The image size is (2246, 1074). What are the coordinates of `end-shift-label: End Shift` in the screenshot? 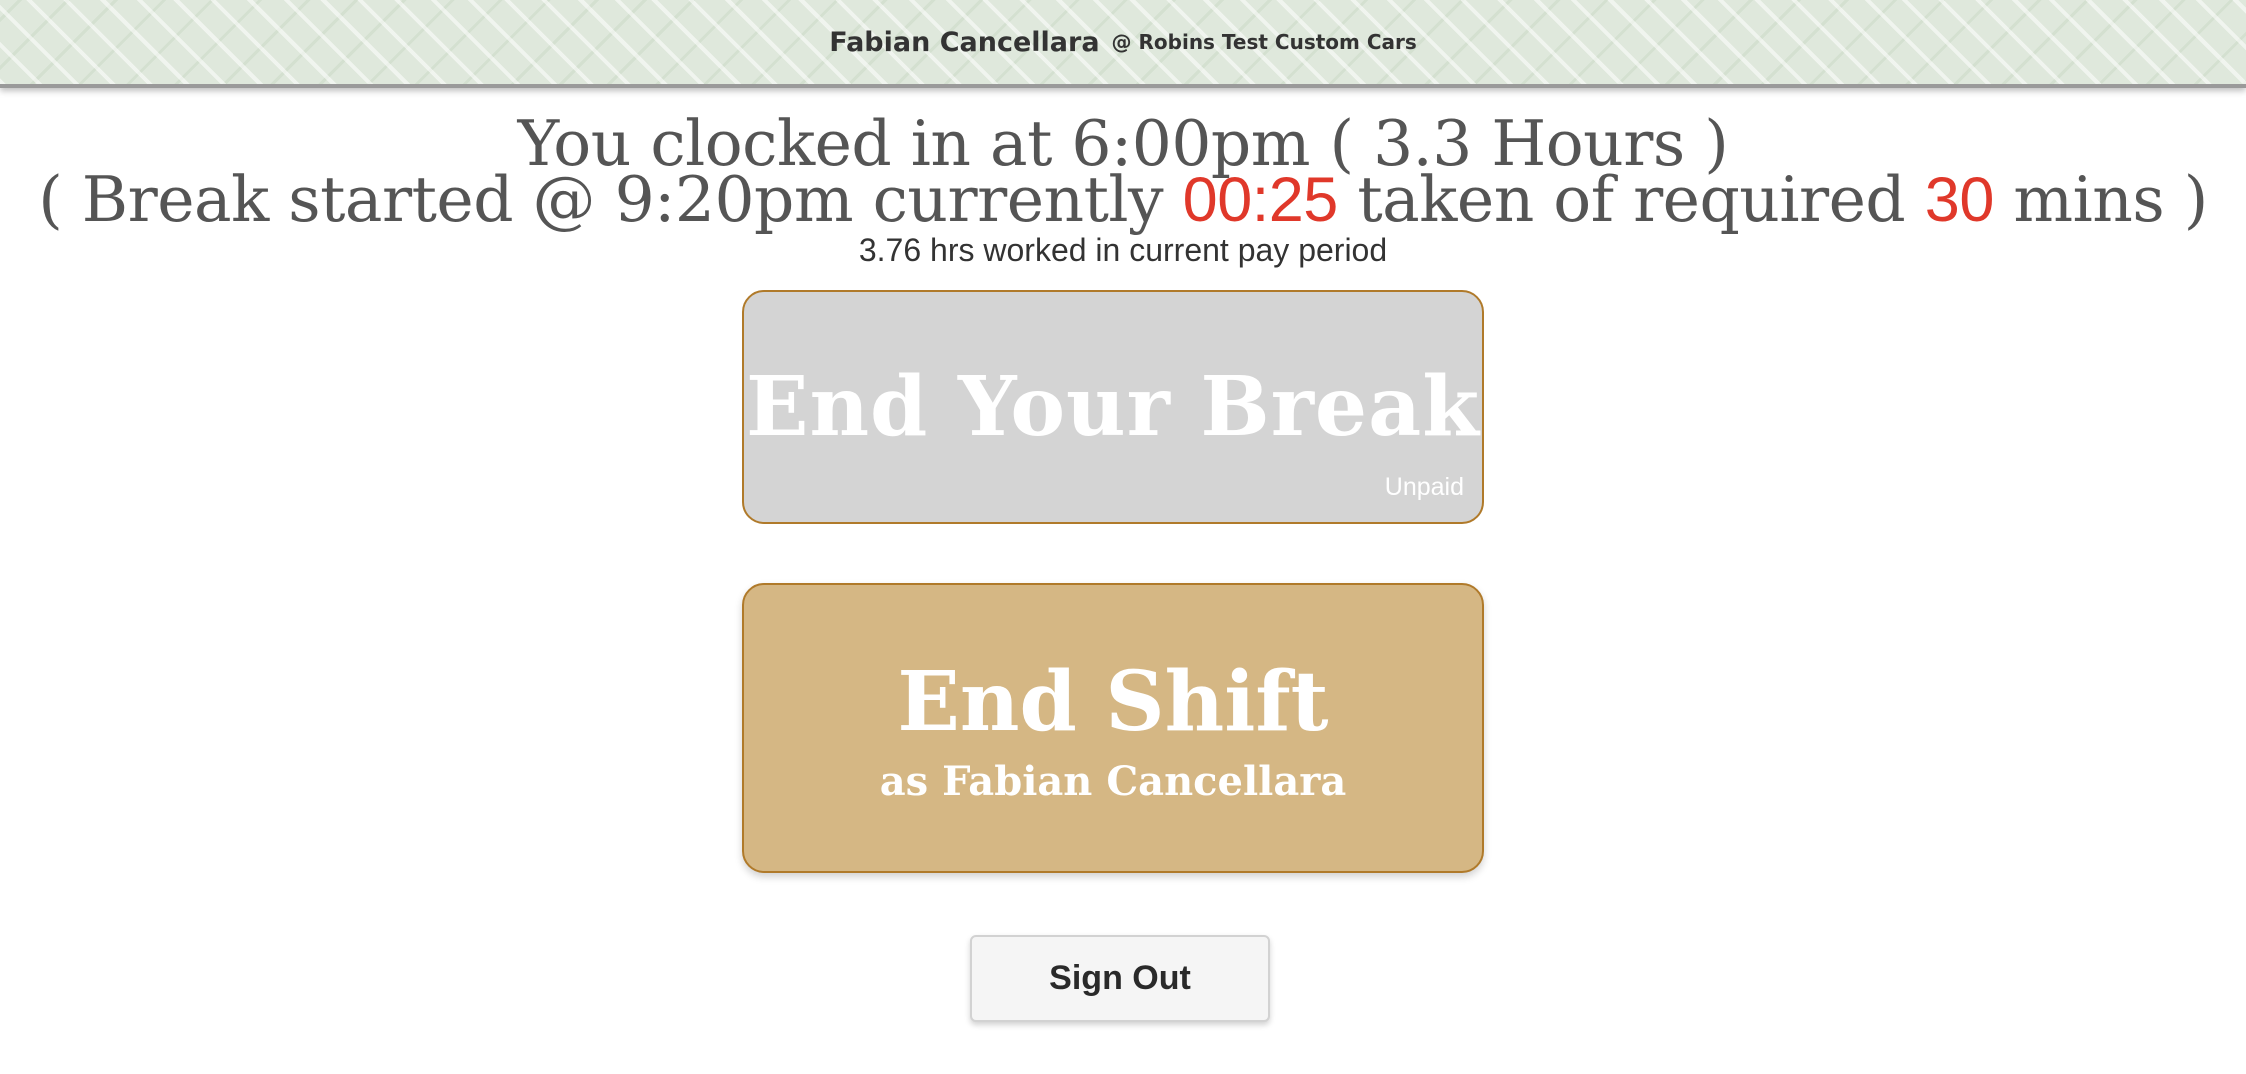 It's located at (1113, 701).